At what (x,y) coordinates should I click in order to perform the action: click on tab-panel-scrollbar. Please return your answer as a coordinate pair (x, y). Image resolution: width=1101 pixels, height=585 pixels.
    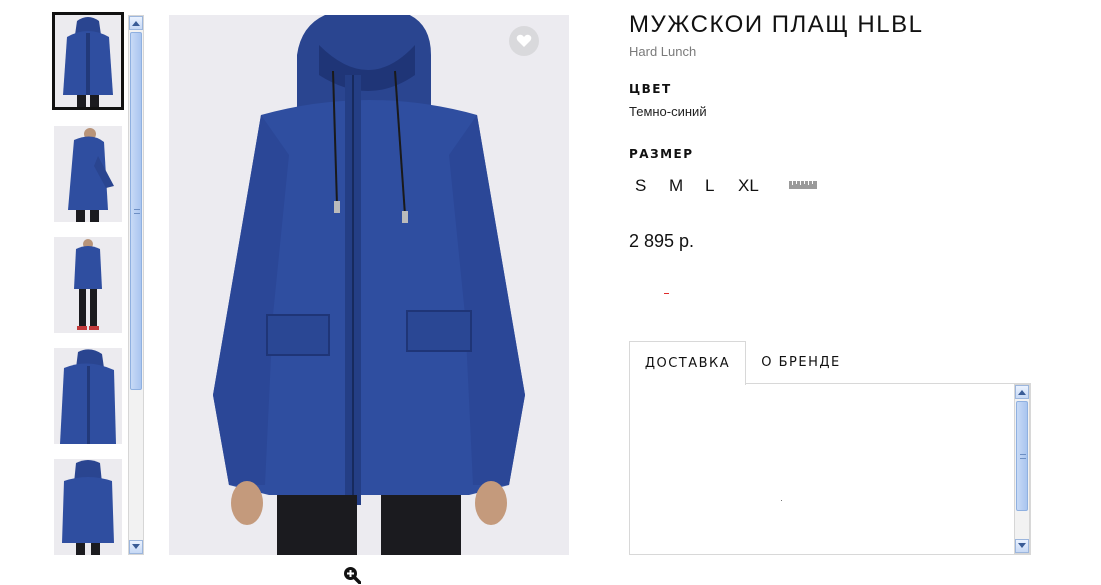
    Looking at the image, I should click on (1022, 469).